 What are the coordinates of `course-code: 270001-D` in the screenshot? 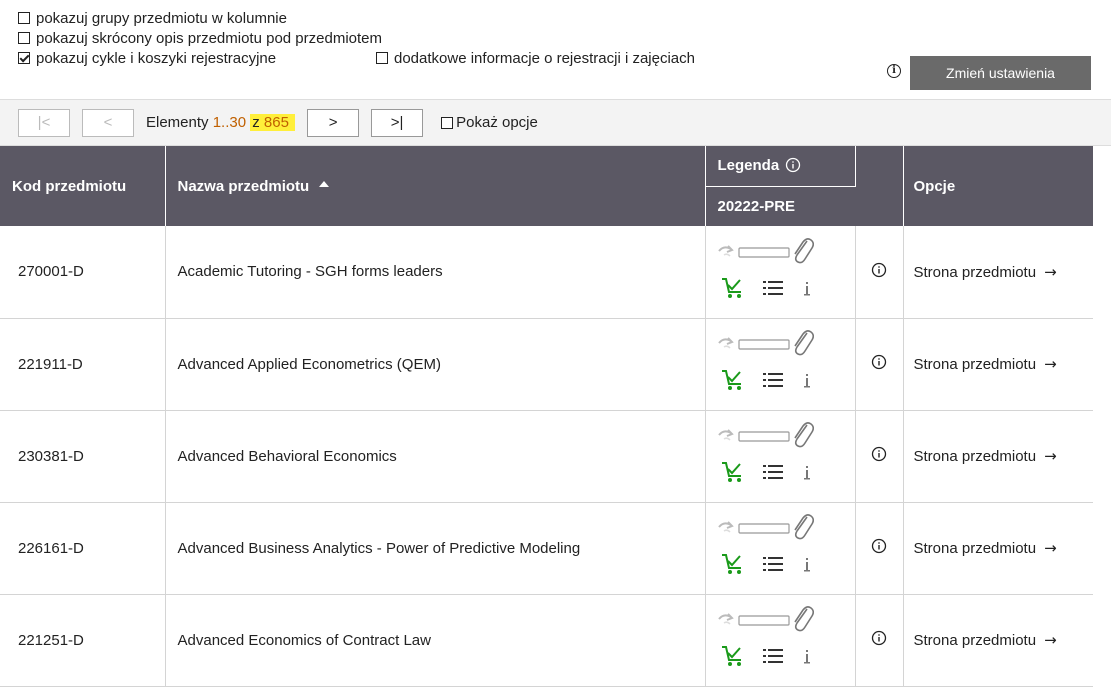 It's located at (83, 272).